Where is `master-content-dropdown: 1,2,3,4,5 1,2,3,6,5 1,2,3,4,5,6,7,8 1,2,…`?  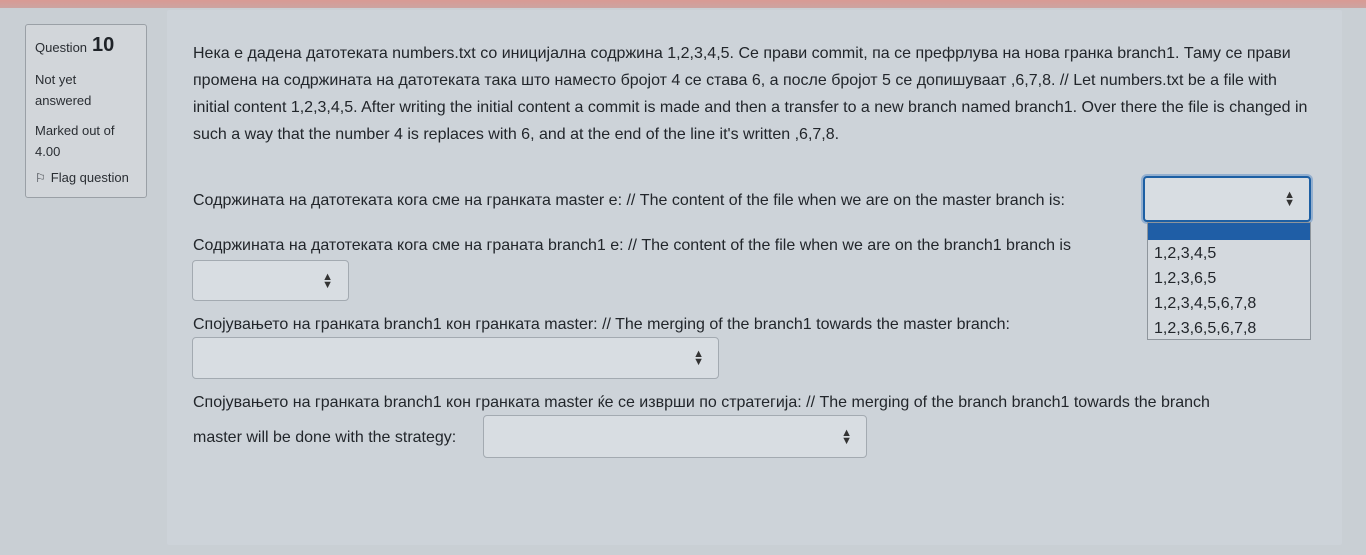 master-content-dropdown: 1,2,3,4,5 1,2,3,6,5 1,2,3,4,5,6,7,8 1,2,… is located at coordinates (1229, 281).